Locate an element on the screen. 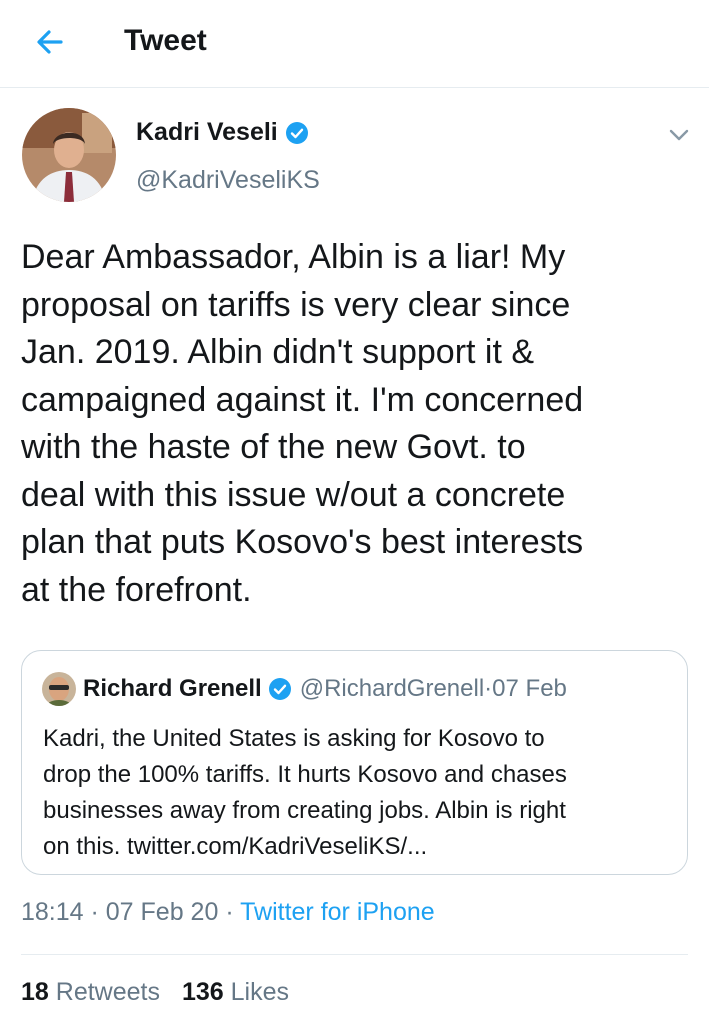  author-name: Kadri Veseli is located at coordinates (222, 132).